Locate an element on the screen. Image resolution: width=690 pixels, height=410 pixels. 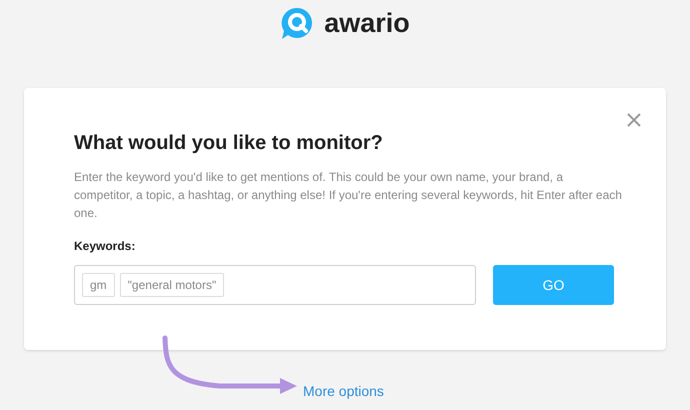
dialog-title: What would you like to monitor? is located at coordinates (229, 143).